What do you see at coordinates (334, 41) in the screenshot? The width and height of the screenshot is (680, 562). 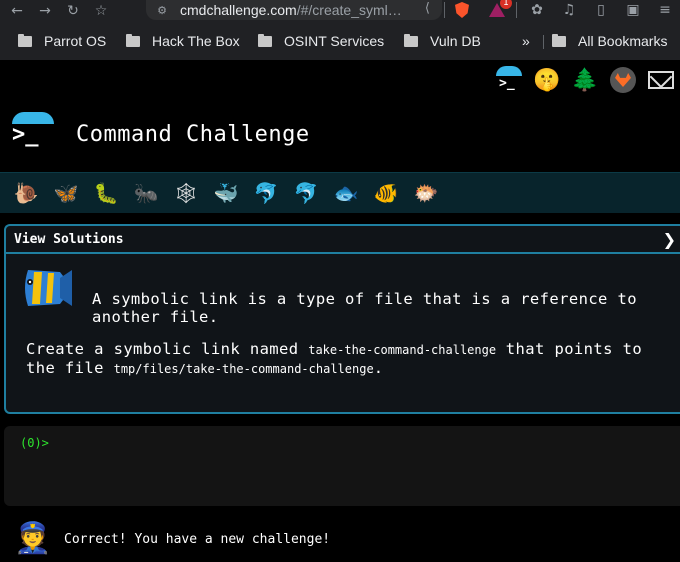 I see `bookmark-label: OSINT Services` at bounding box center [334, 41].